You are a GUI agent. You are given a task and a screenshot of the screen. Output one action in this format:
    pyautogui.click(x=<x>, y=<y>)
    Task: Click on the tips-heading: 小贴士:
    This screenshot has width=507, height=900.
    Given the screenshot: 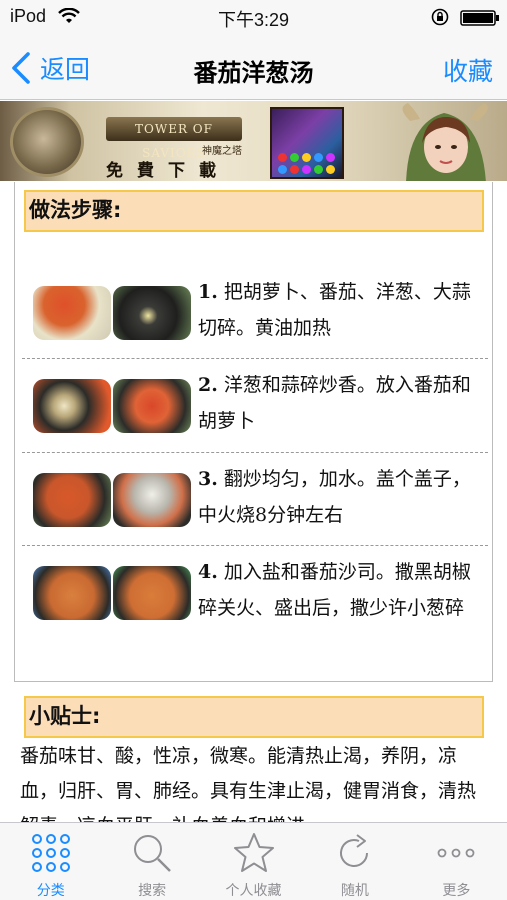 What is the action you would take?
    pyautogui.click(x=254, y=717)
    